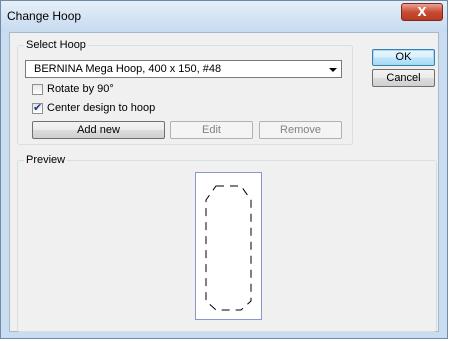 This screenshot has width=450, height=341. I want to click on edit-button: Edit, so click(211, 130).